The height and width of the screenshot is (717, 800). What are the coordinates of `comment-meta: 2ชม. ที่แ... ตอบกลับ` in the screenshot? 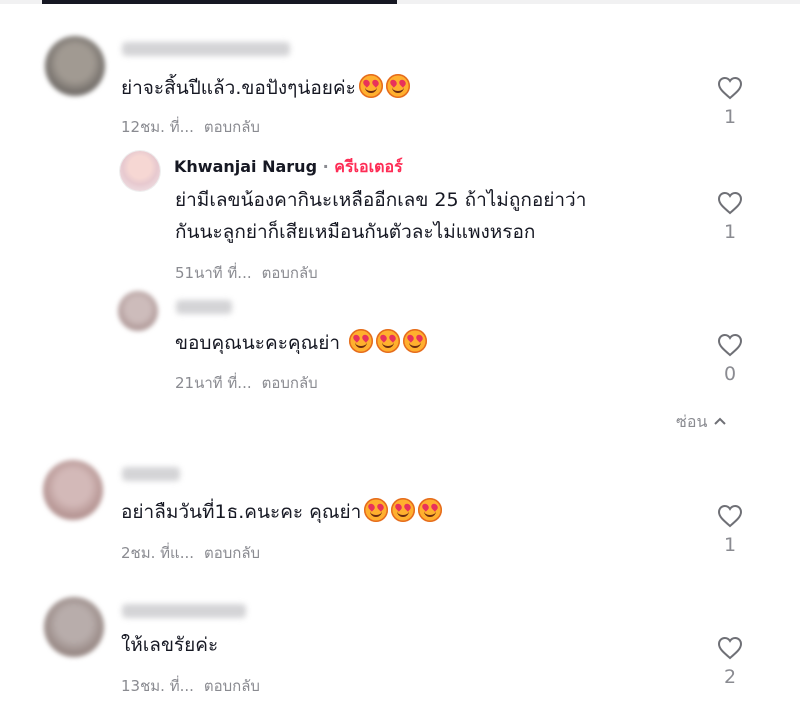 It's located at (190, 553).